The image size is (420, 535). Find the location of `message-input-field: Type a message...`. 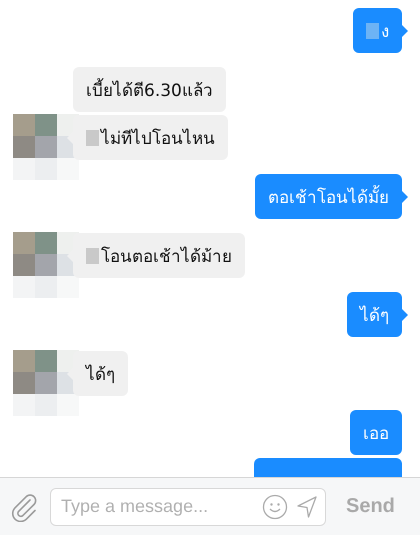

message-input-field: Type a message... is located at coordinates (188, 507).